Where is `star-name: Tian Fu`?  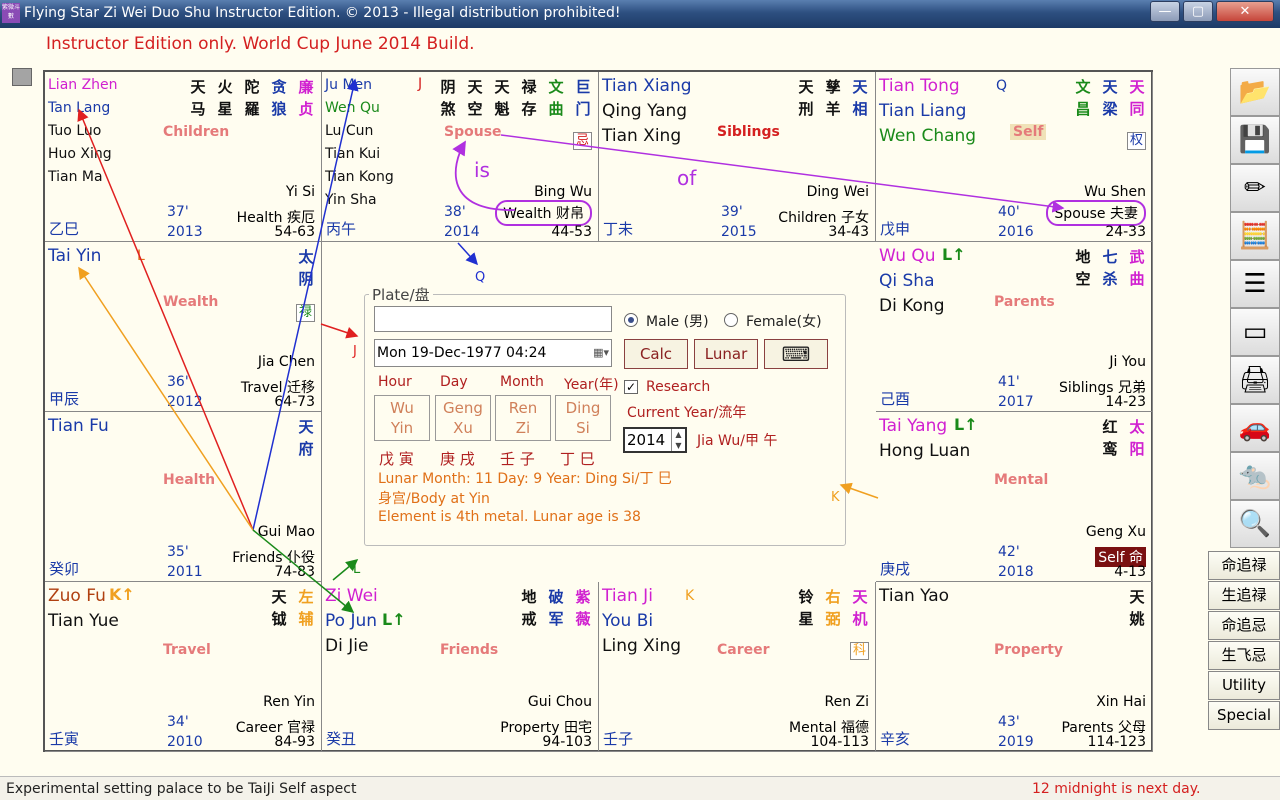
star-name: Tian Fu is located at coordinates (78, 426).